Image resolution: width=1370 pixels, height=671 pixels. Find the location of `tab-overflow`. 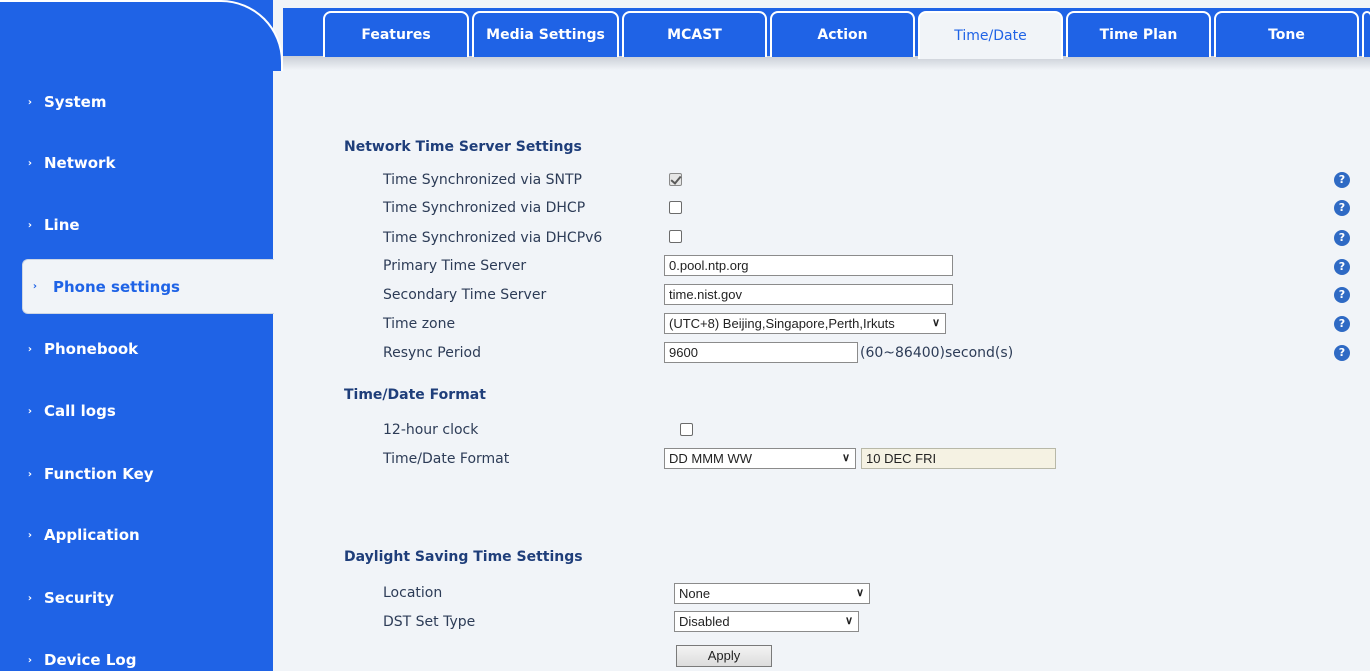

tab-overflow is located at coordinates (1366, 34).